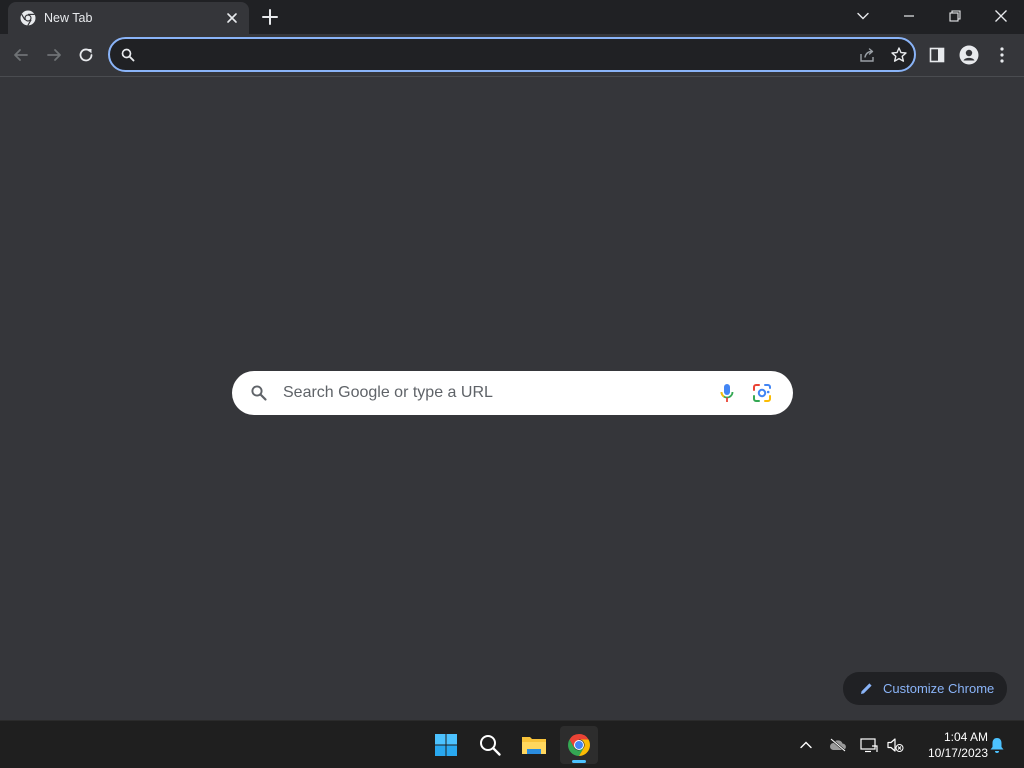  What do you see at coordinates (128, 18) in the screenshot?
I see `tab-new-tab: New Tab` at bounding box center [128, 18].